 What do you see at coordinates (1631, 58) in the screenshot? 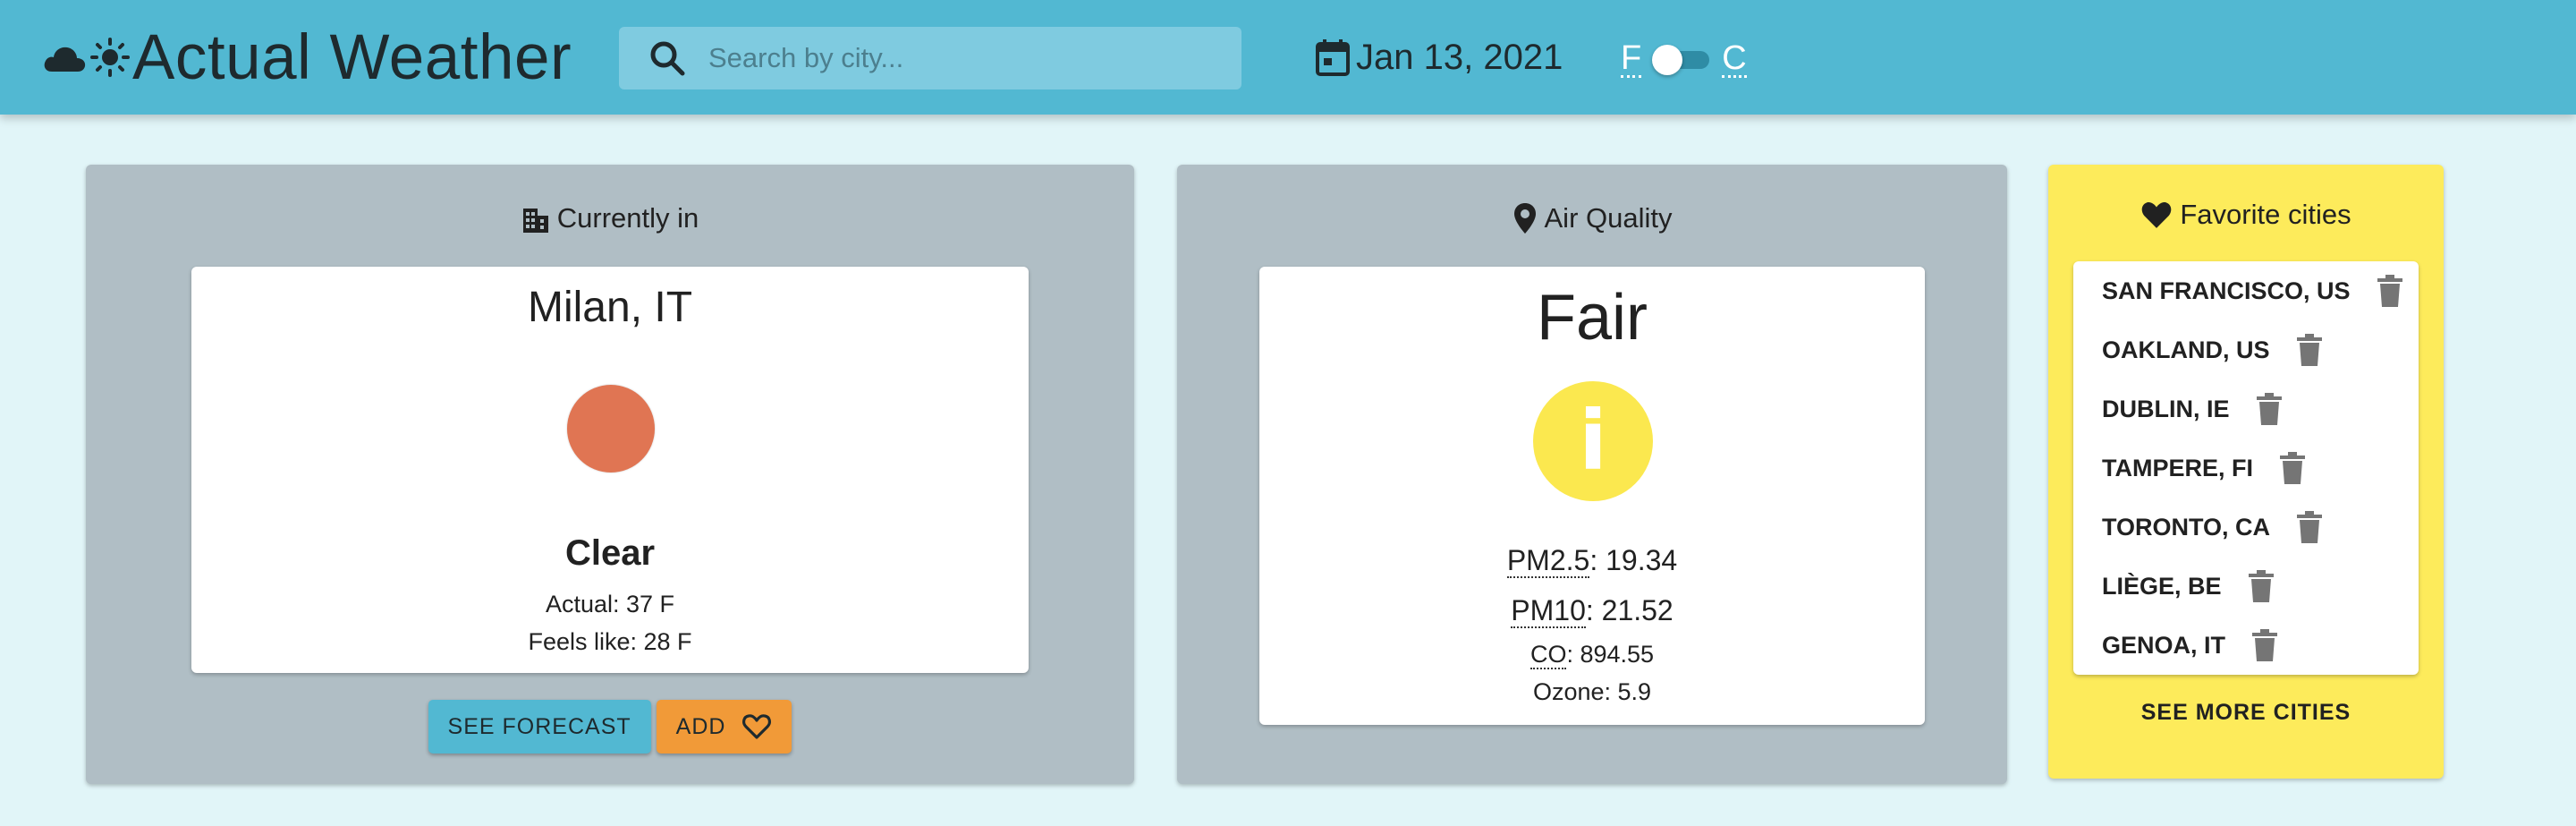
I see `unit-f-label: F` at bounding box center [1631, 58].